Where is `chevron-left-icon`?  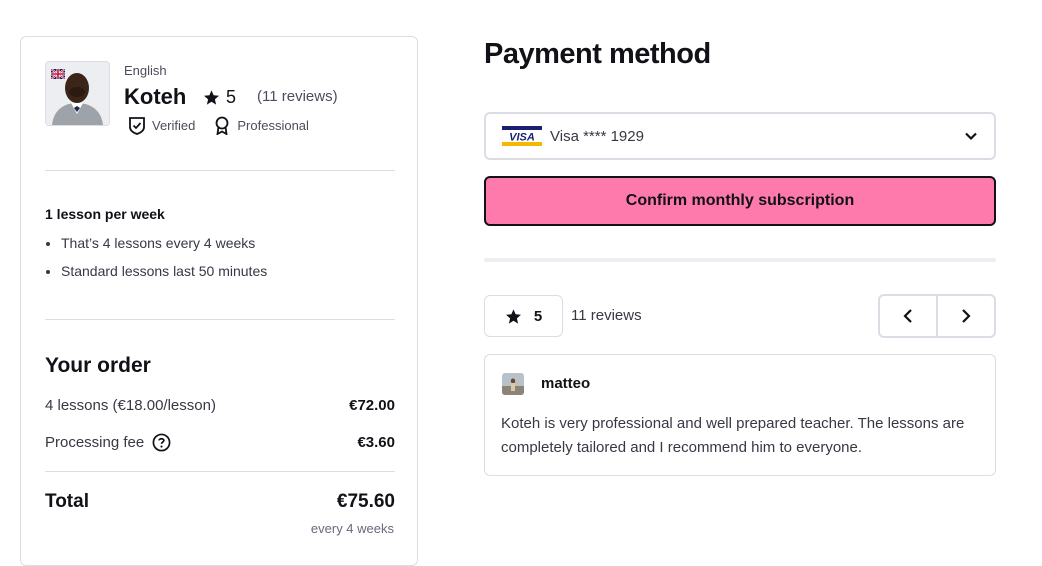 chevron-left-icon is located at coordinates (907, 316).